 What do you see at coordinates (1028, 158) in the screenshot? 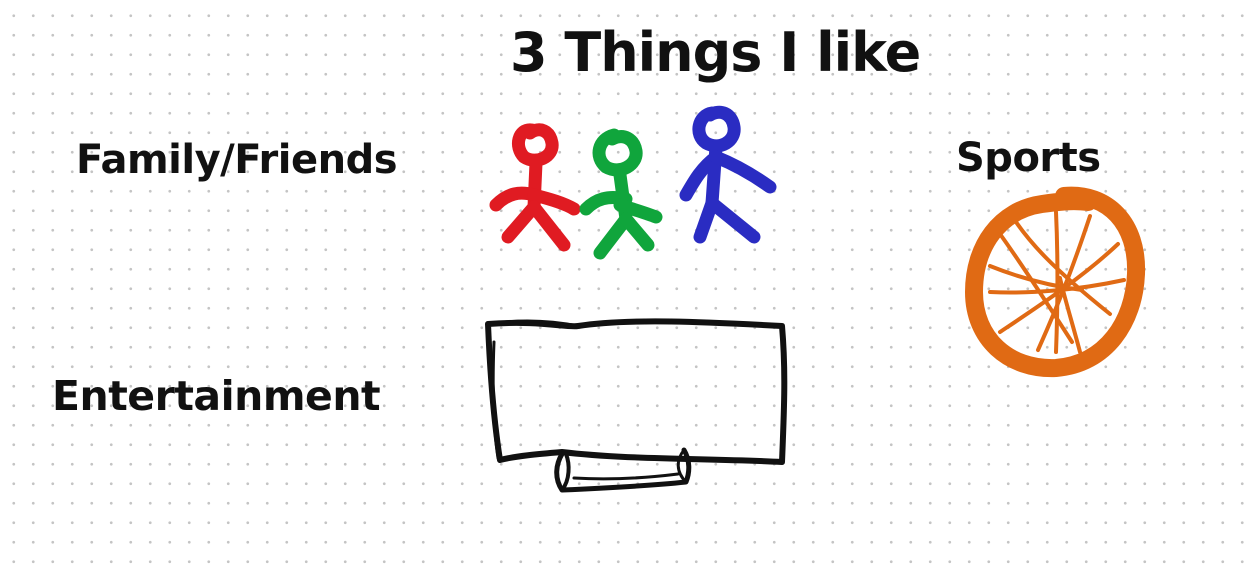
I see `sports-label: Sports` at bounding box center [1028, 158].